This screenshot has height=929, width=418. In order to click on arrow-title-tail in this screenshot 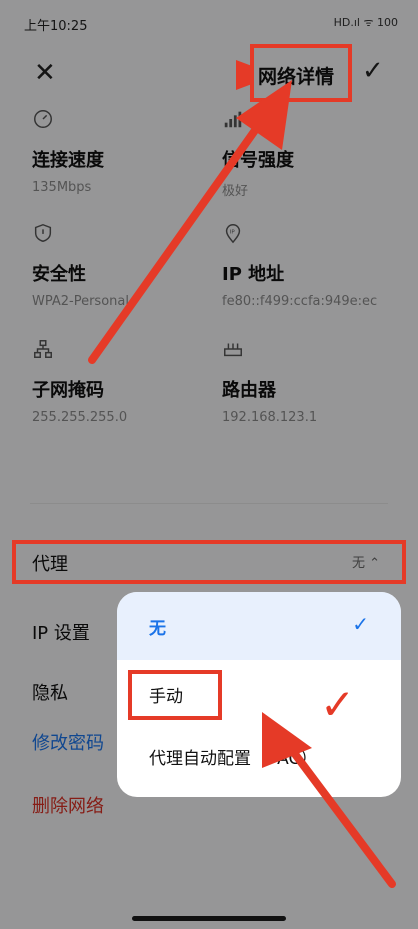, I will do `click(244, 75)`.